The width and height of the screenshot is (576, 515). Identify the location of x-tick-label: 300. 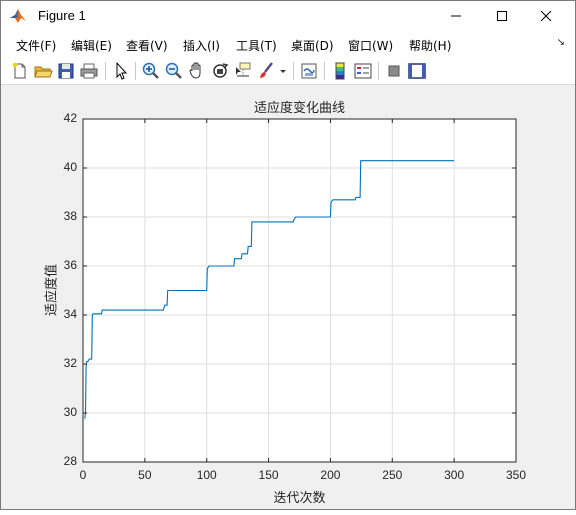
(454, 475).